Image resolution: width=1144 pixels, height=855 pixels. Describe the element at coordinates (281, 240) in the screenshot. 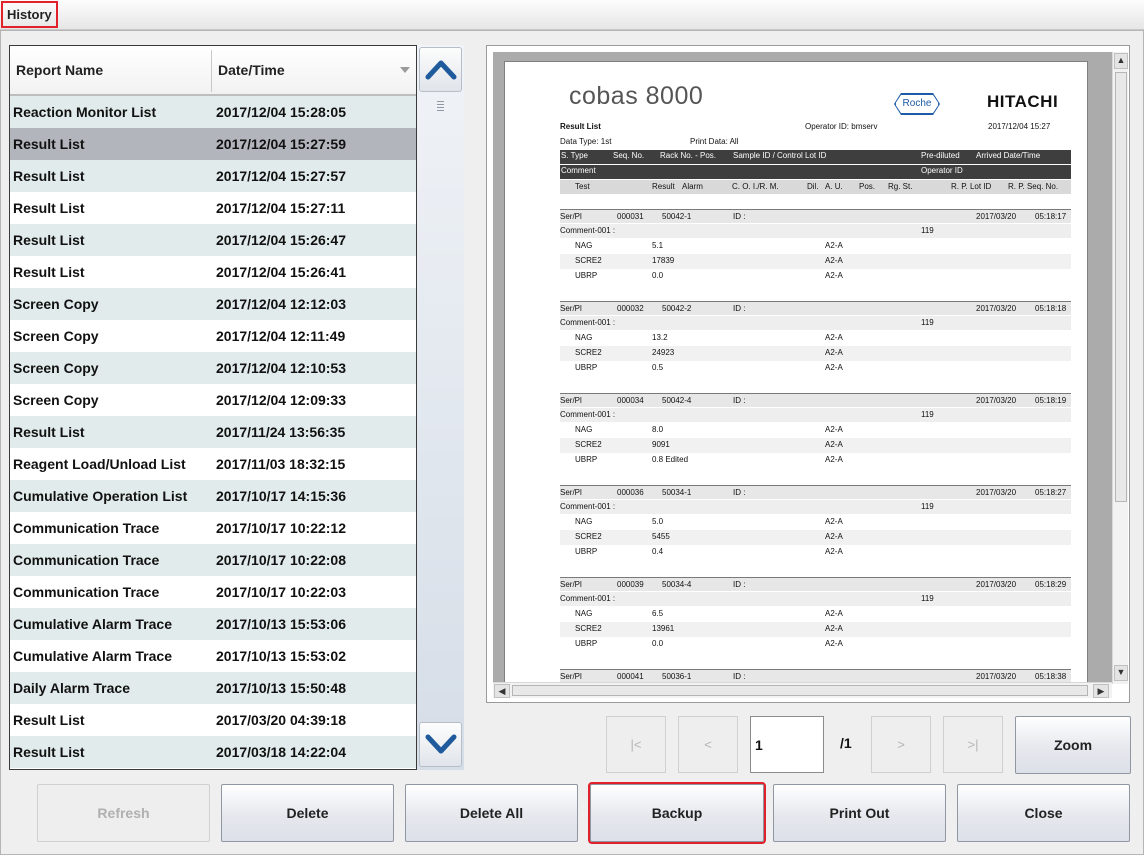

I see `date-time-cell: 2017/12/04 15:26:47` at that location.